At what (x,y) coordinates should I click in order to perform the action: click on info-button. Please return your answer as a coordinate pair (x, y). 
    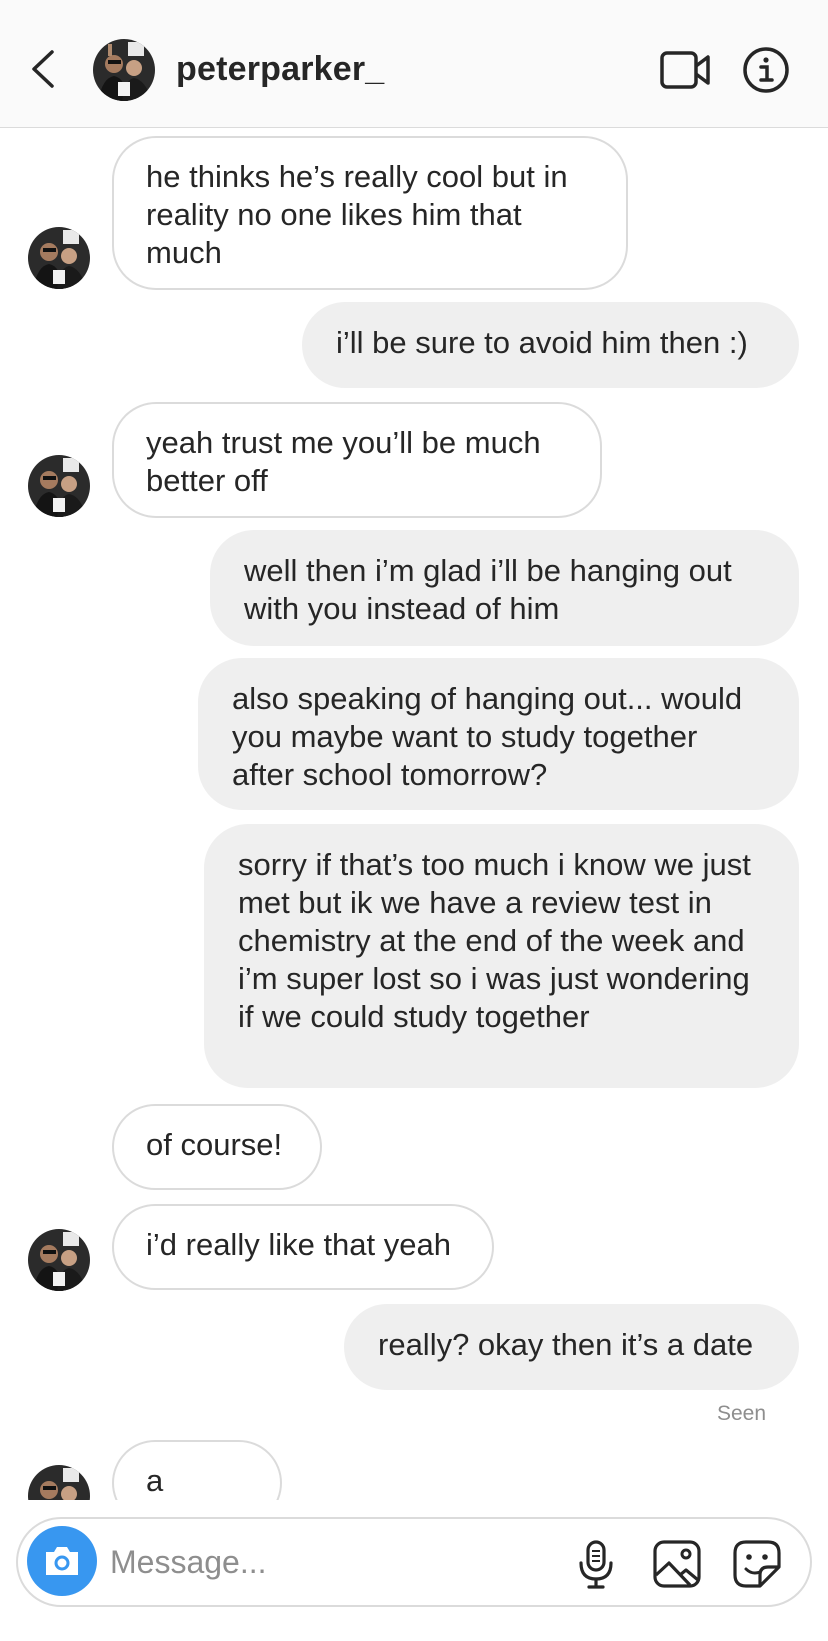
    Looking at the image, I should click on (766, 70).